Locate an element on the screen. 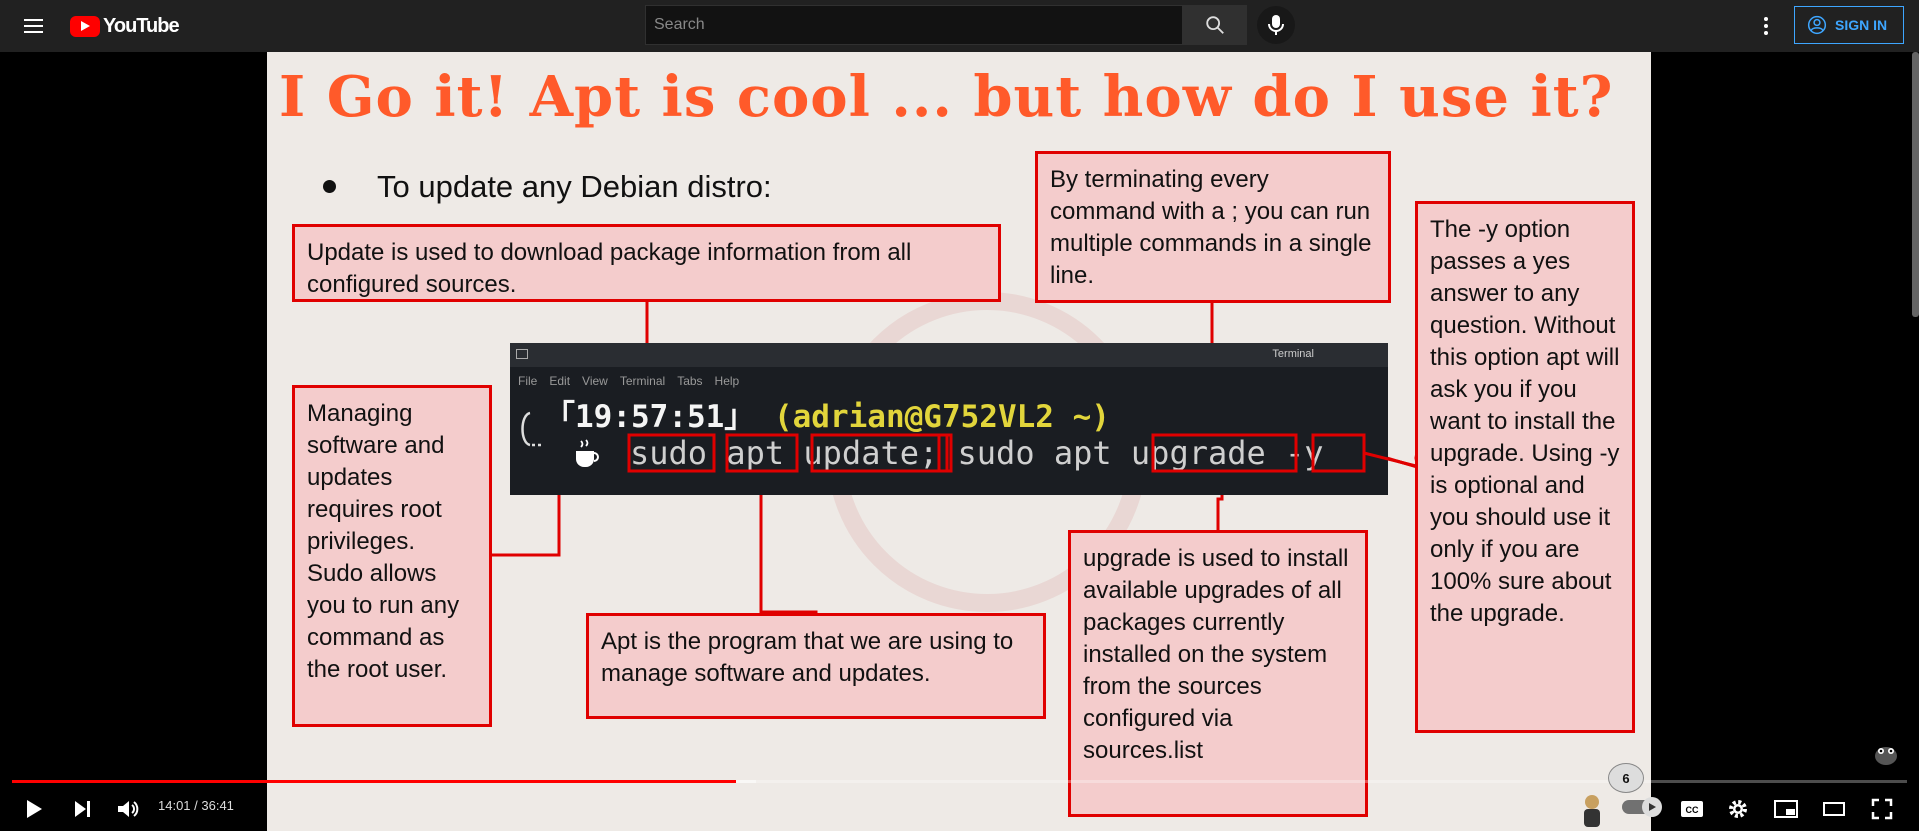 This screenshot has width=1919, height=831. menu-icon is located at coordinates (33, 20).